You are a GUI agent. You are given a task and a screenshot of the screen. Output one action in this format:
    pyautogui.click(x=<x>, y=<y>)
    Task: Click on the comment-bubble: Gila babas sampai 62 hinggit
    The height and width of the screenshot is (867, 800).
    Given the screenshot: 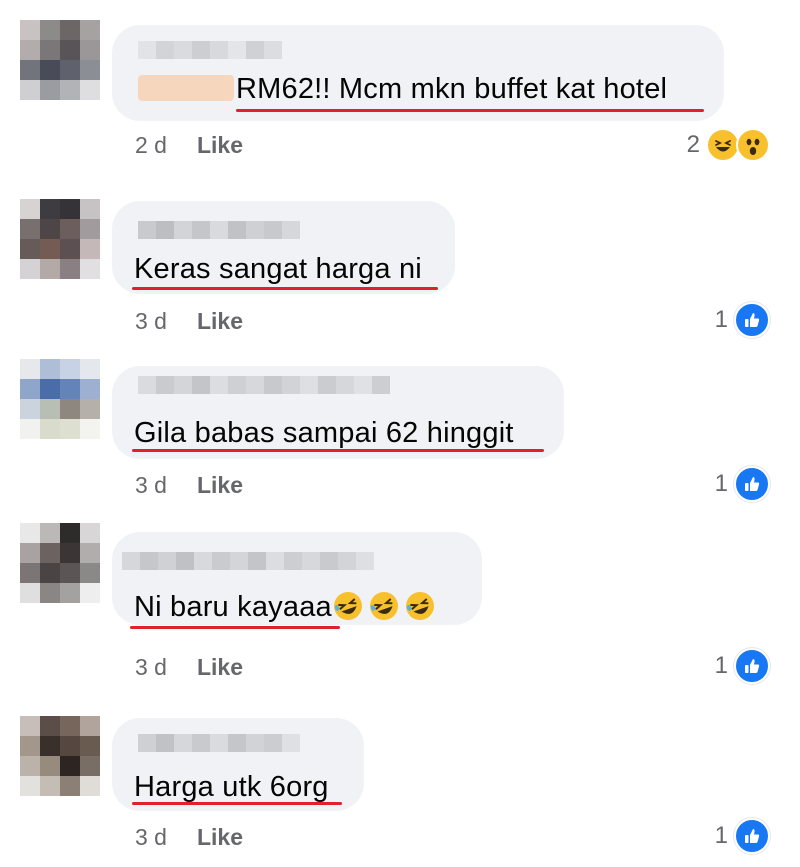 What is the action you would take?
    pyautogui.click(x=338, y=412)
    